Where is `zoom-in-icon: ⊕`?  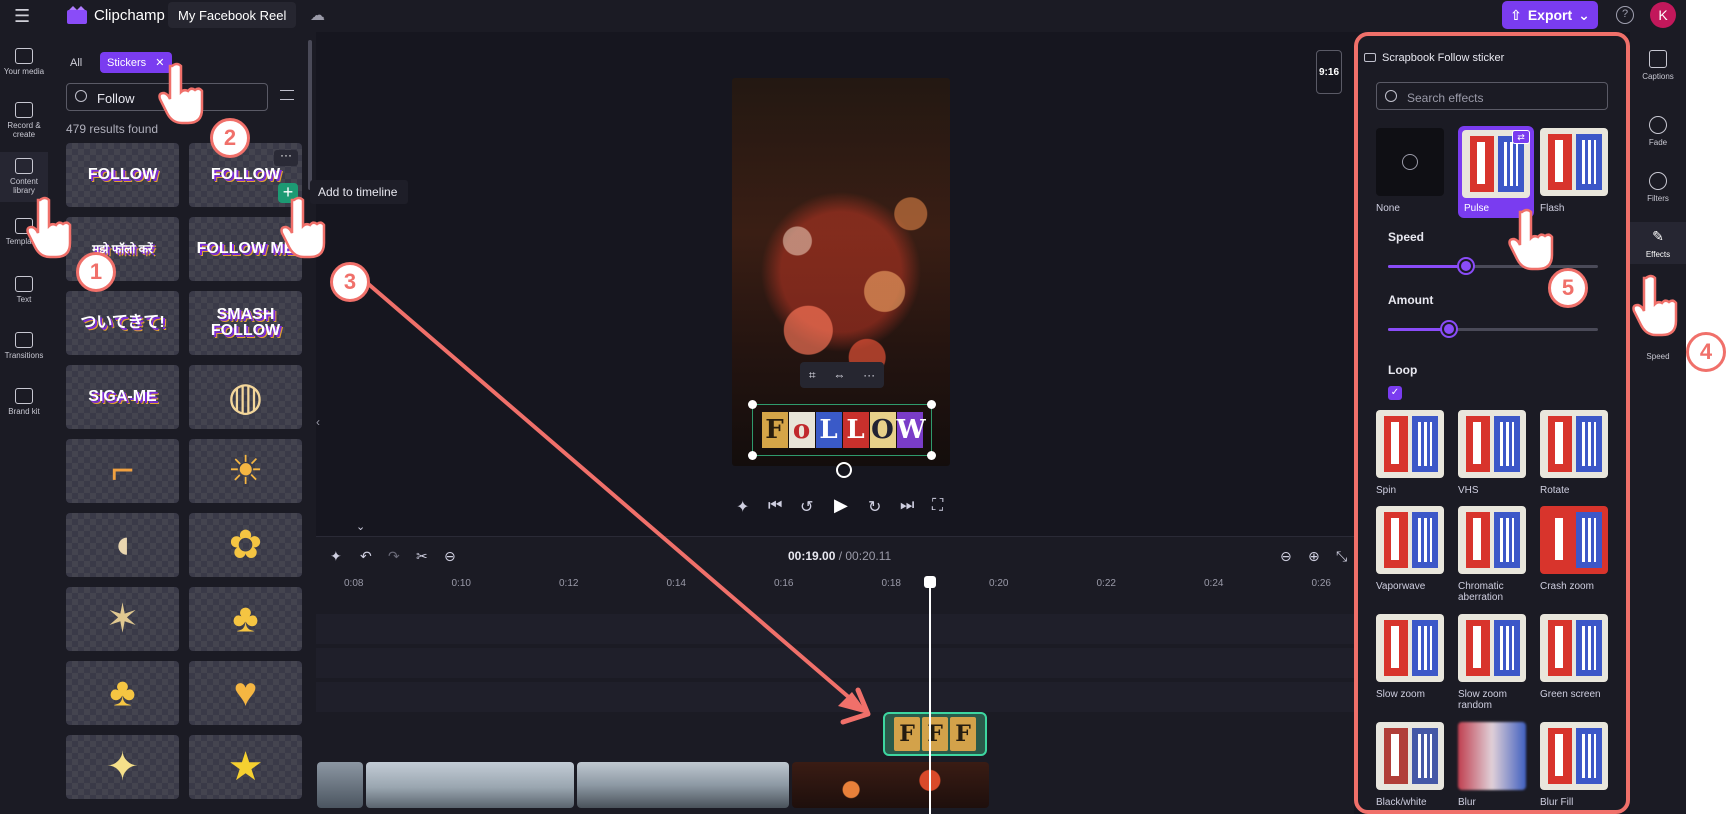 zoom-in-icon: ⊕ is located at coordinates (1314, 556).